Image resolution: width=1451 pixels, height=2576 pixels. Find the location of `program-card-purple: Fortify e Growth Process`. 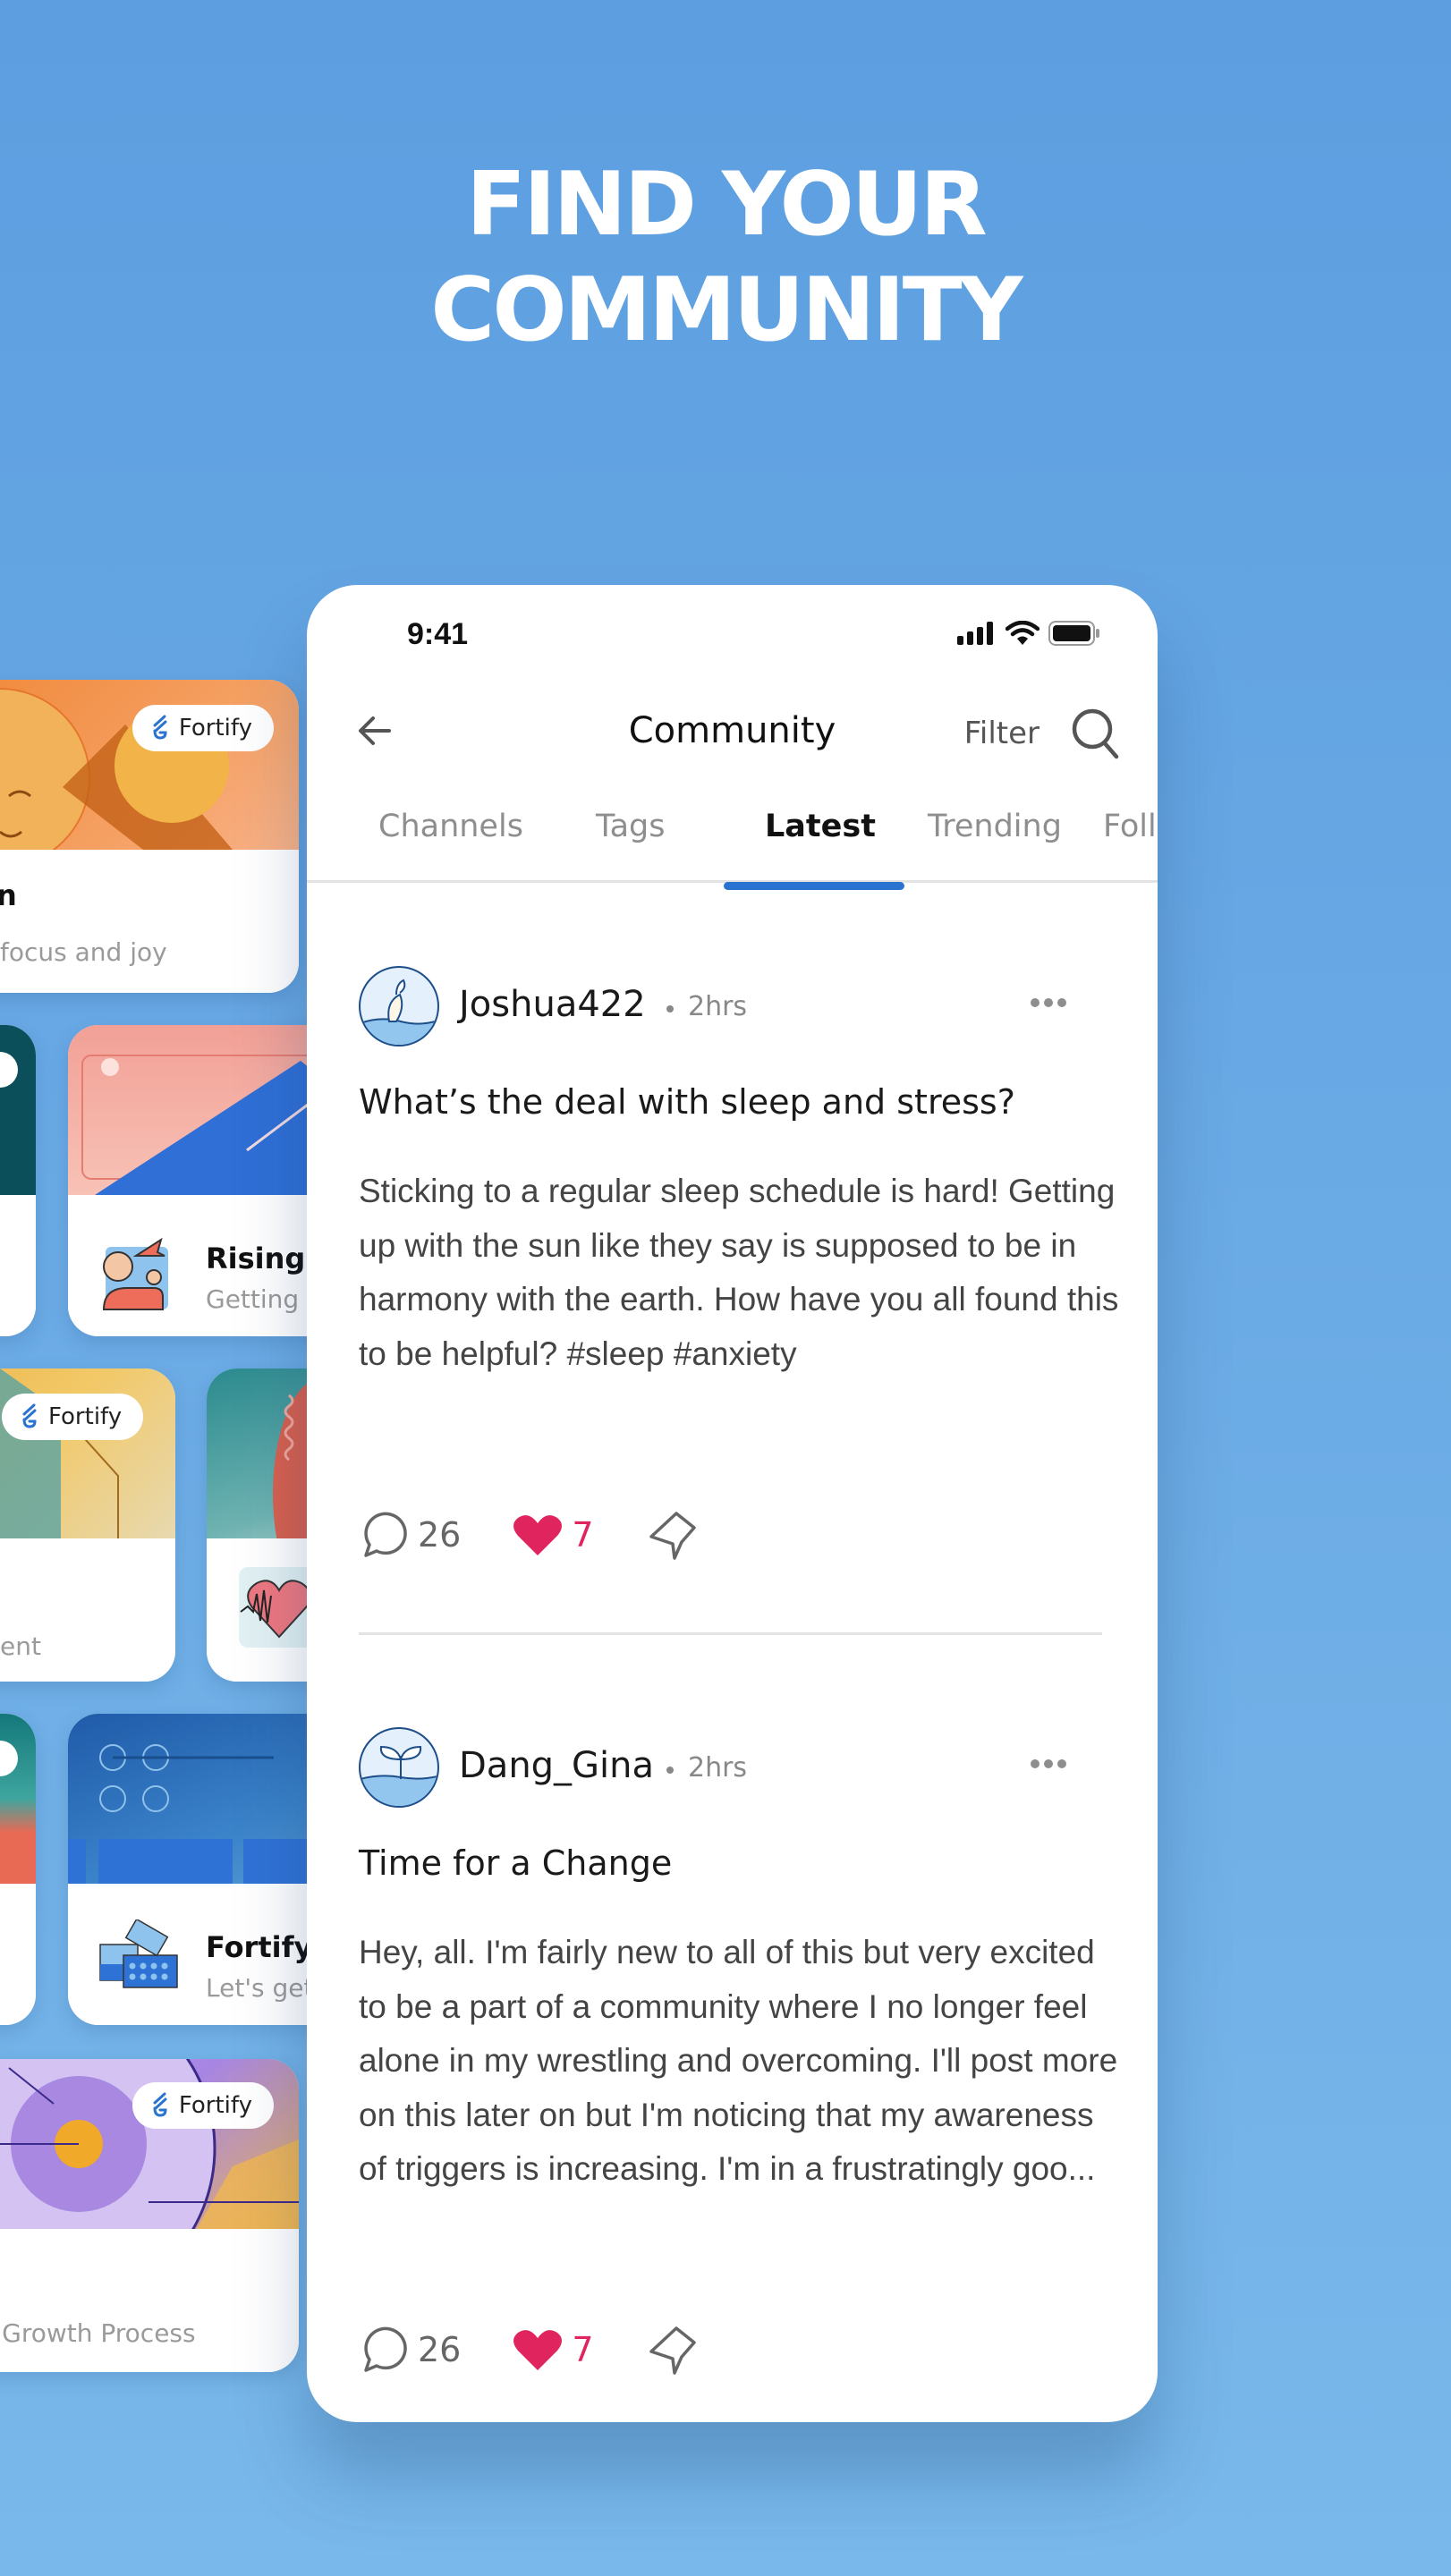

program-card-purple: Fortify e Growth Process is located at coordinates (149, 2215).